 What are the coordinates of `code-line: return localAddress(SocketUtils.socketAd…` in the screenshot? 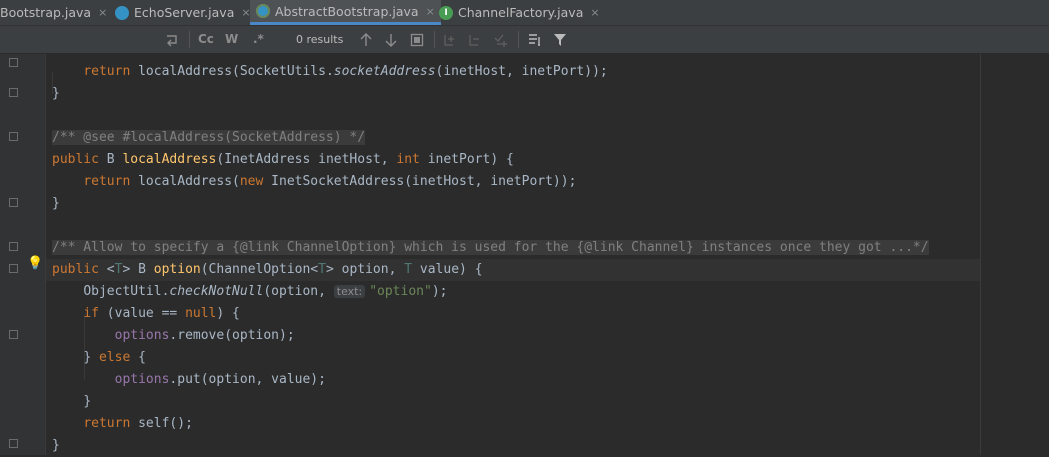 It's located at (345, 71).